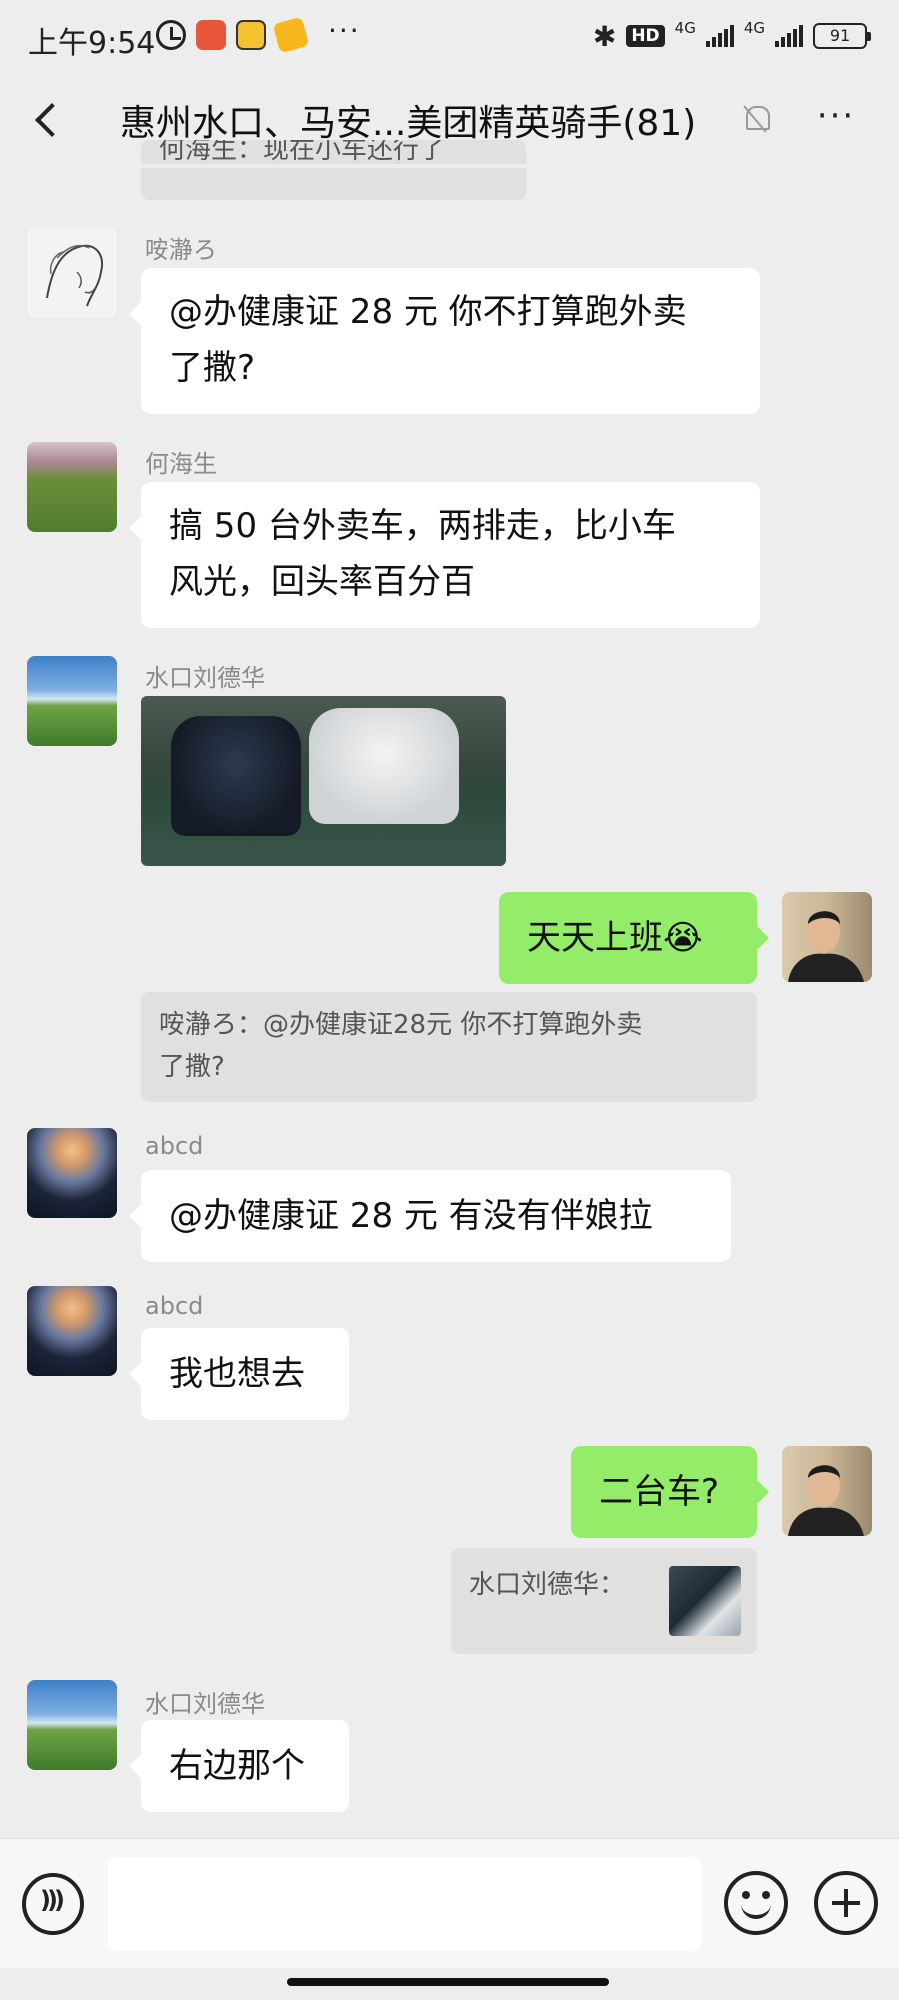 This screenshot has height=2000, width=899. What do you see at coordinates (604, 36) in the screenshot?
I see `bluetooth-icon: ✱` at bounding box center [604, 36].